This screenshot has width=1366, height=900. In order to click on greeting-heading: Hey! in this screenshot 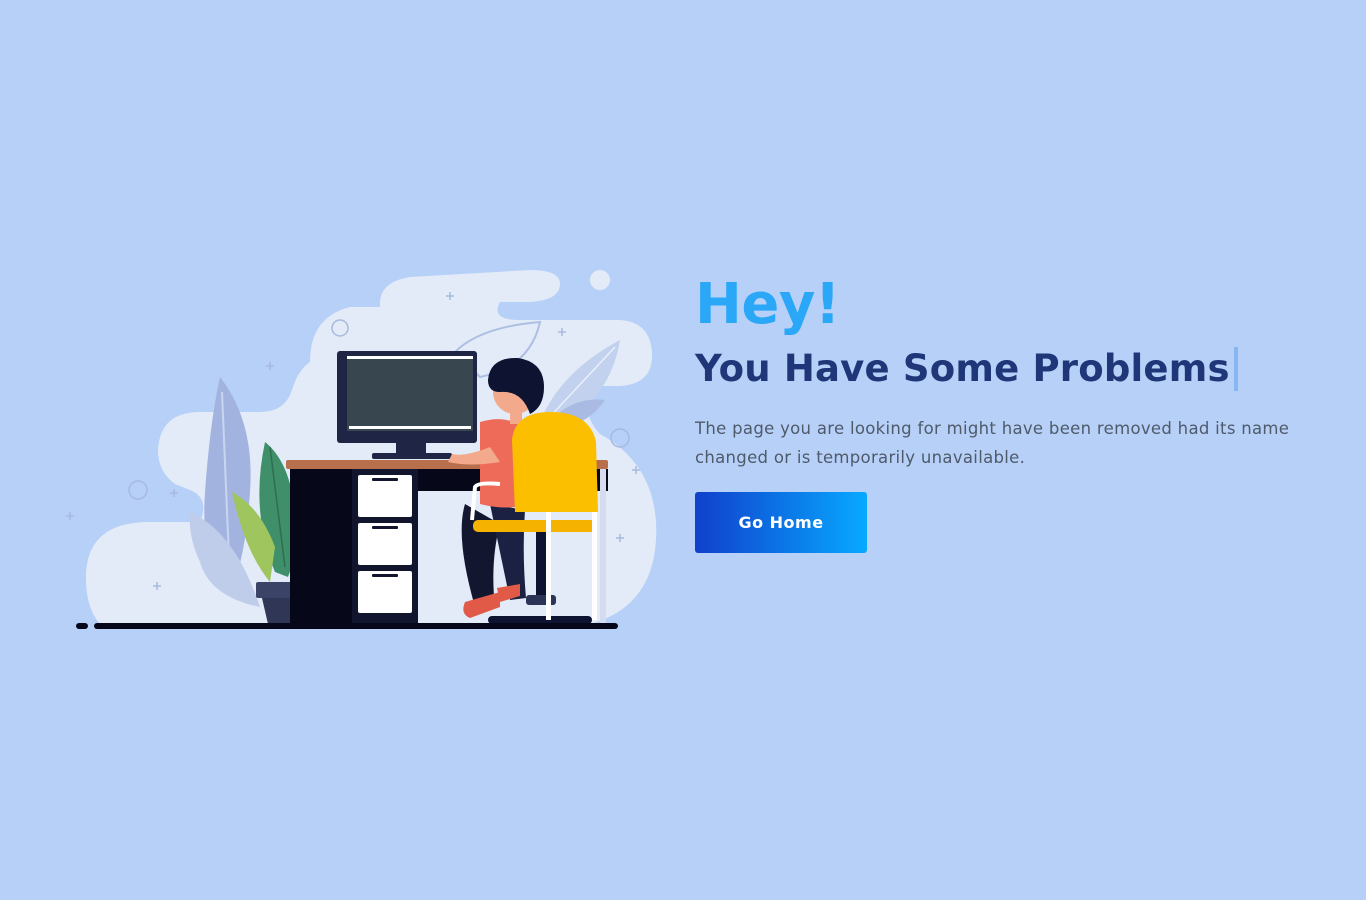, I will do `click(767, 304)`.